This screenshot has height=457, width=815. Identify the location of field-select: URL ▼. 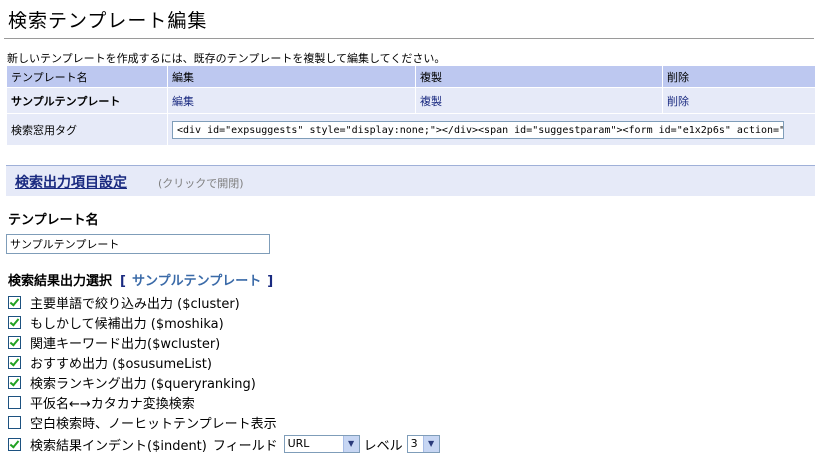
(321, 444).